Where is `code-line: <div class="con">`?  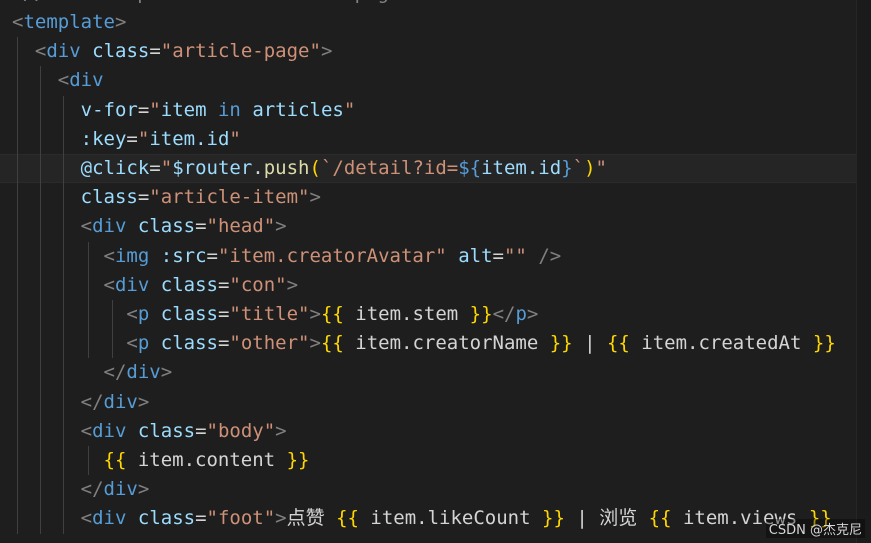
code-line: <div class="con"> is located at coordinates (435, 285).